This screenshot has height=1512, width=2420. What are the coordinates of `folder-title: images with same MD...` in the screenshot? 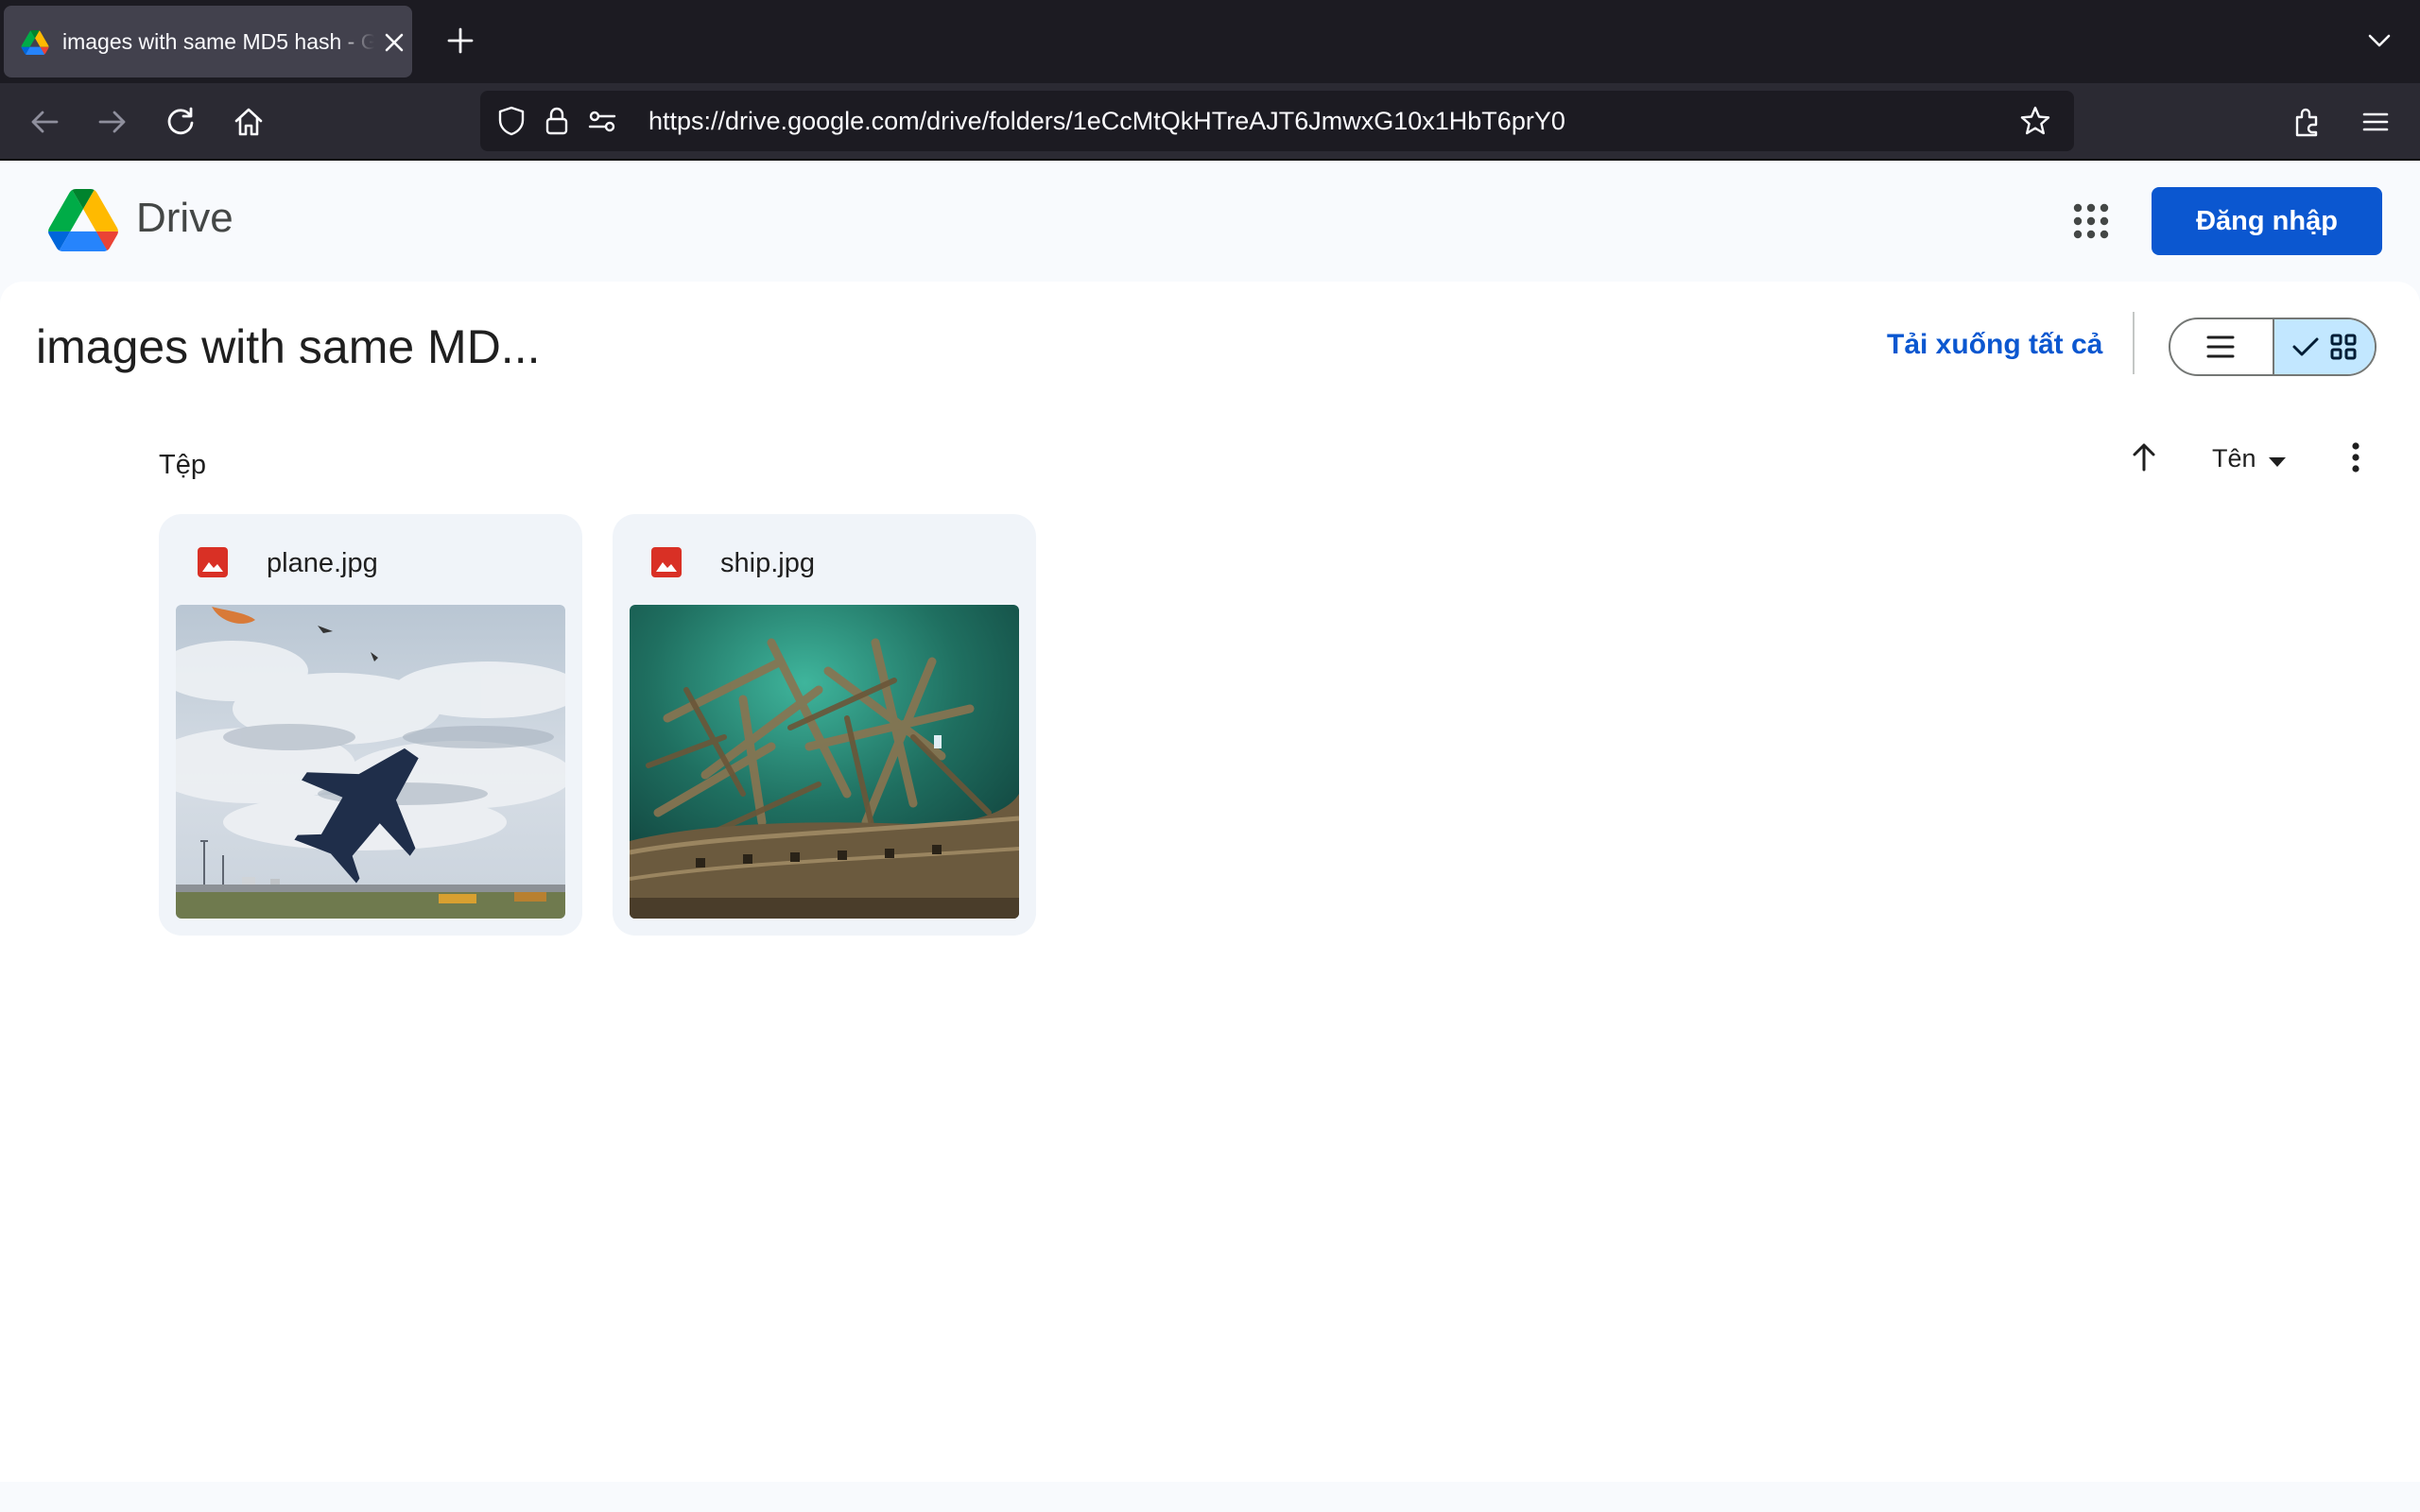 It's located at (288, 346).